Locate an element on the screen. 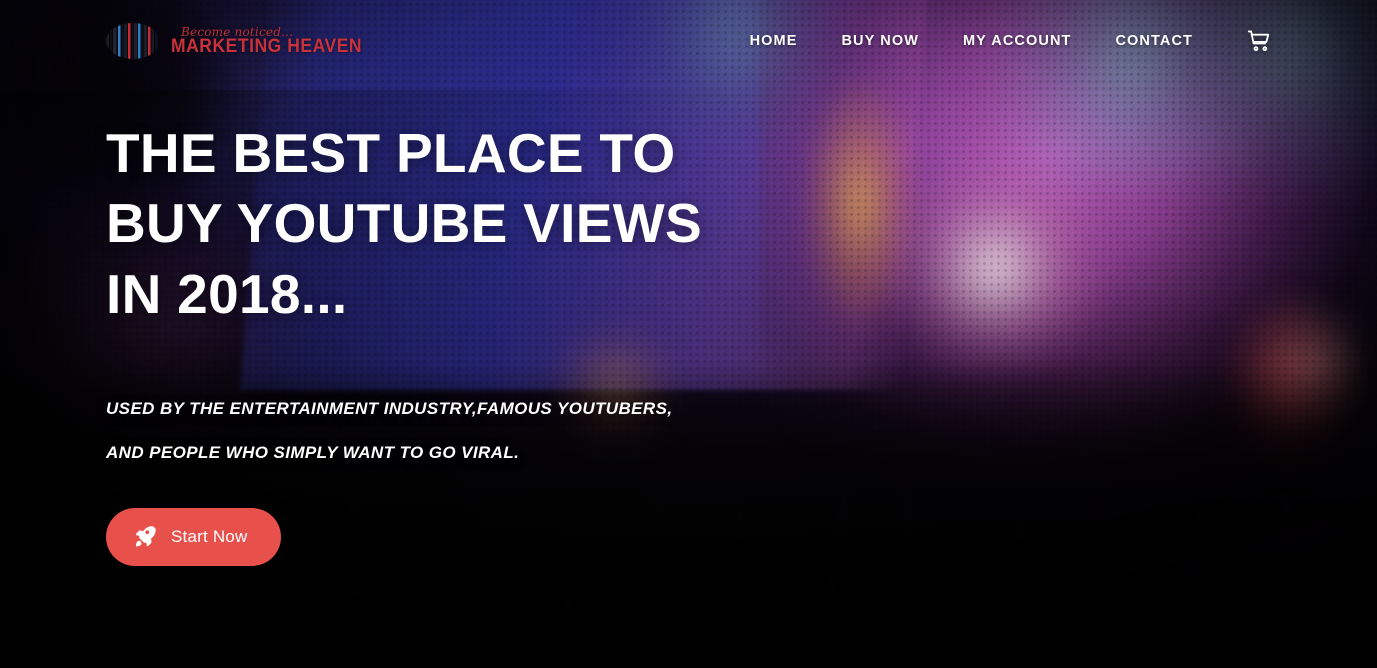  shopping-cart-icon is located at coordinates (1259, 41).